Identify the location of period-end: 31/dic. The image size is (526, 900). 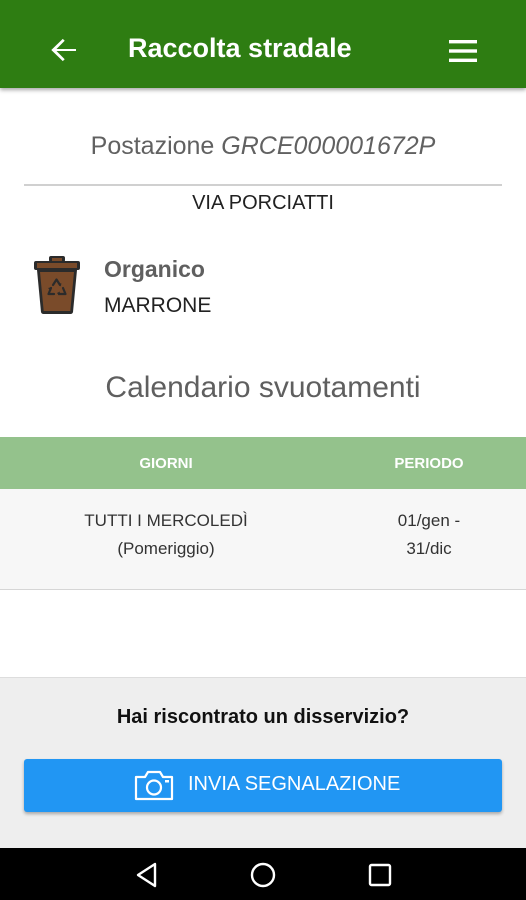
(429, 548).